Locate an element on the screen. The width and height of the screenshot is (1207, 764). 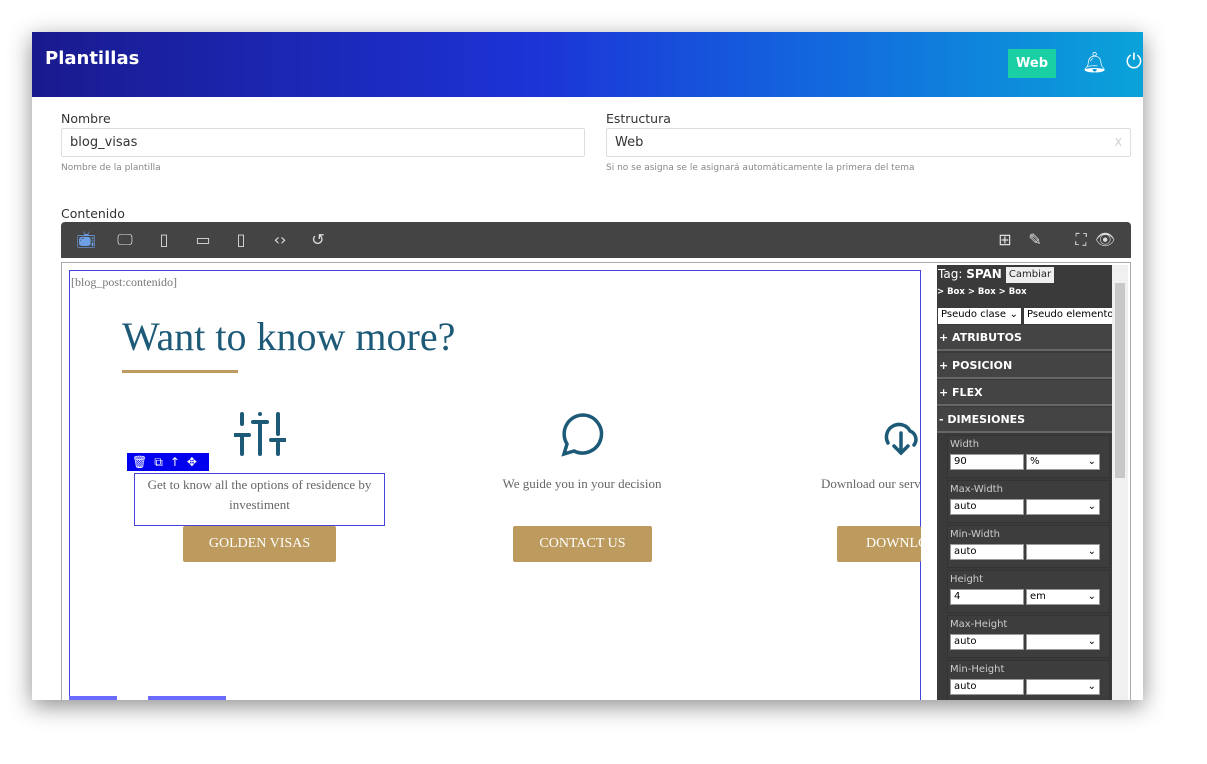
download-button: DOWNLO is located at coordinates (879, 544).